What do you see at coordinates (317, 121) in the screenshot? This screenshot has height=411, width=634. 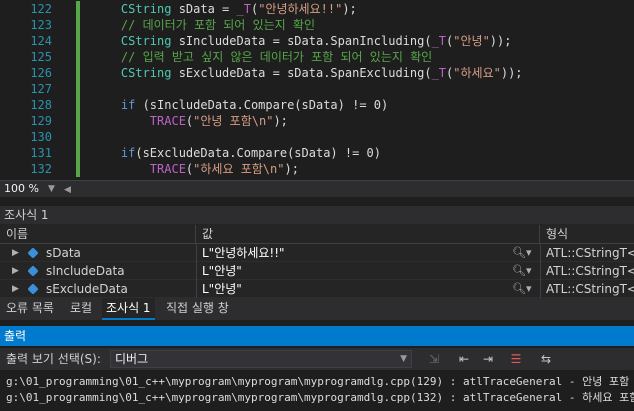 I see `code-line: 129 TRACE("안녕 포함\n");` at bounding box center [317, 121].